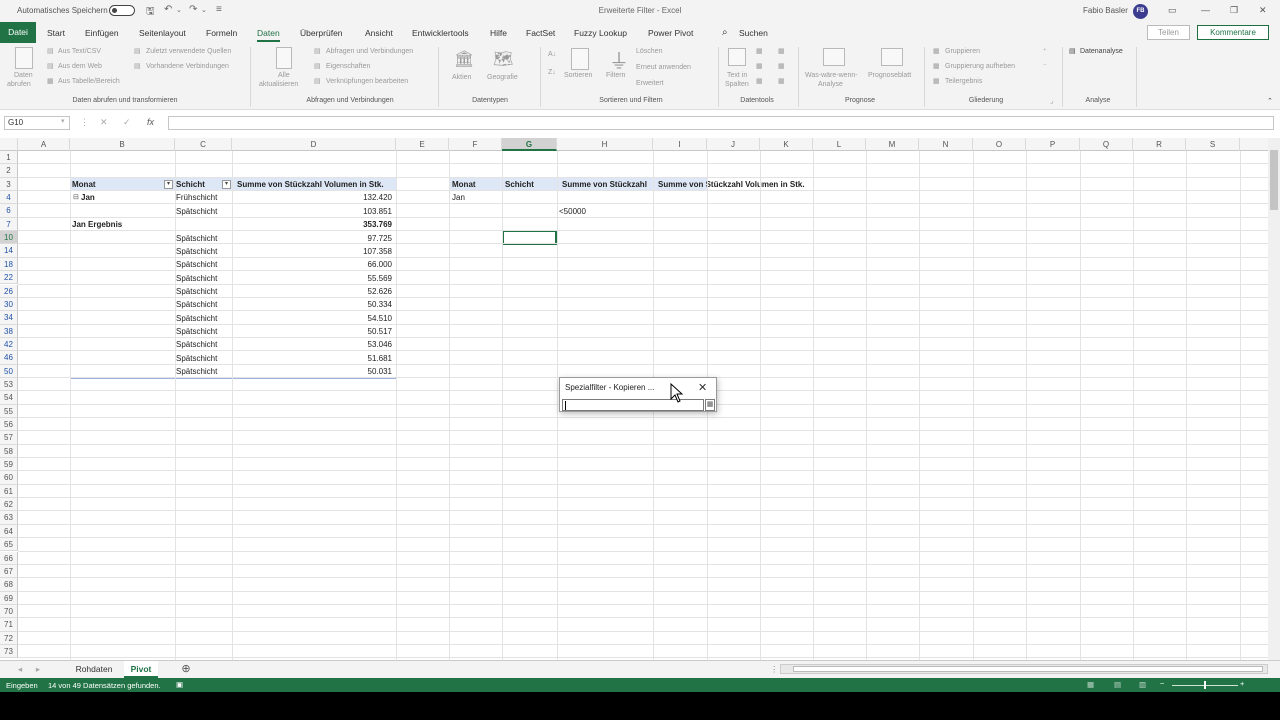 This screenshot has width=1280, height=720. What do you see at coordinates (9, 238) in the screenshot?
I see `row-header: 10` at bounding box center [9, 238].